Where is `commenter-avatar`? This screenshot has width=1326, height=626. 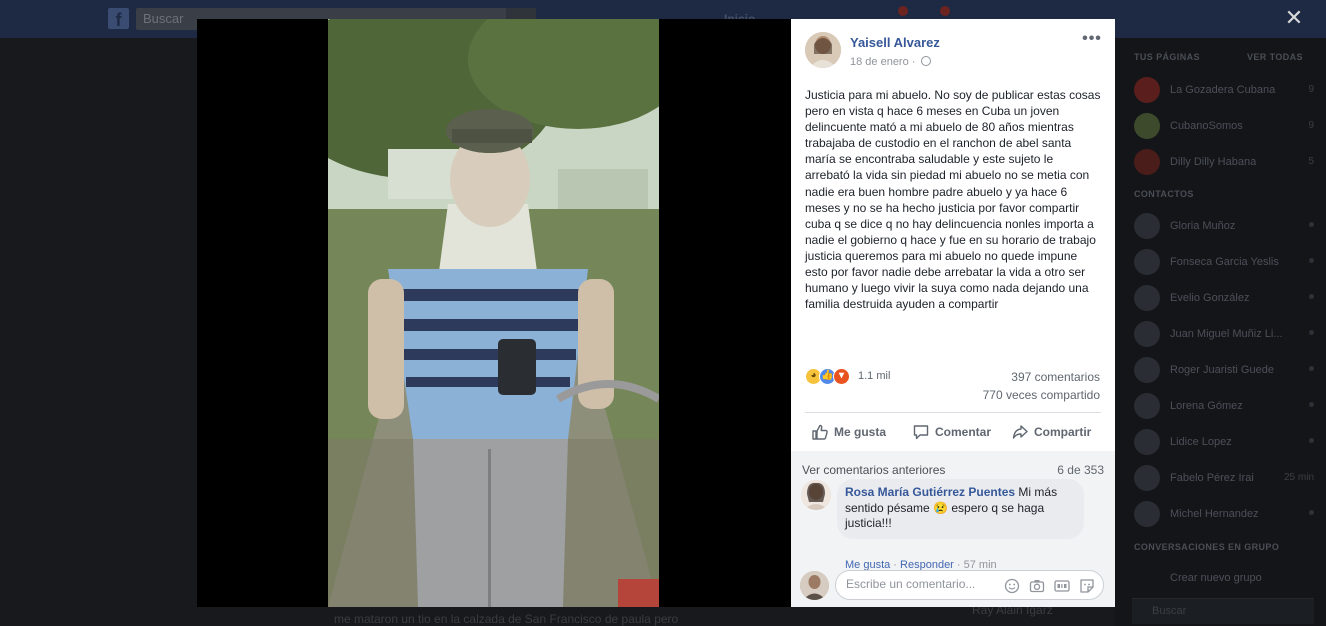 commenter-avatar is located at coordinates (816, 495).